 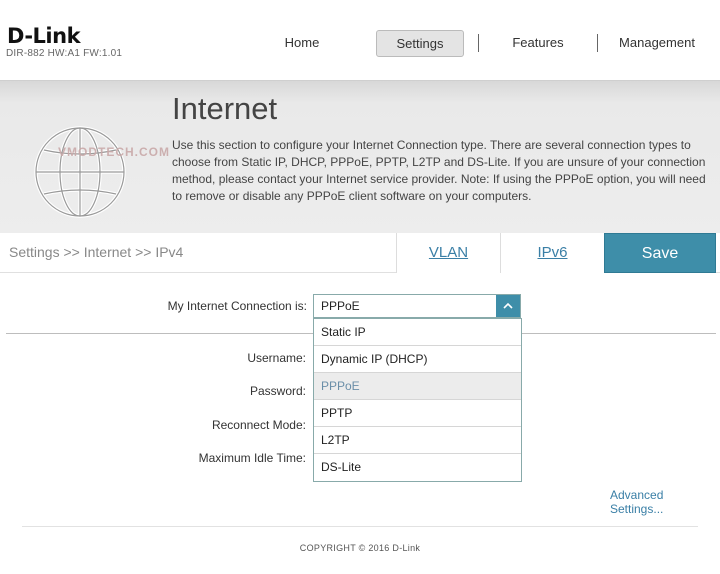 What do you see at coordinates (360, 548) in the screenshot?
I see `footer-copyright: COPYRIGHT © 2016 D-Link` at bounding box center [360, 548].